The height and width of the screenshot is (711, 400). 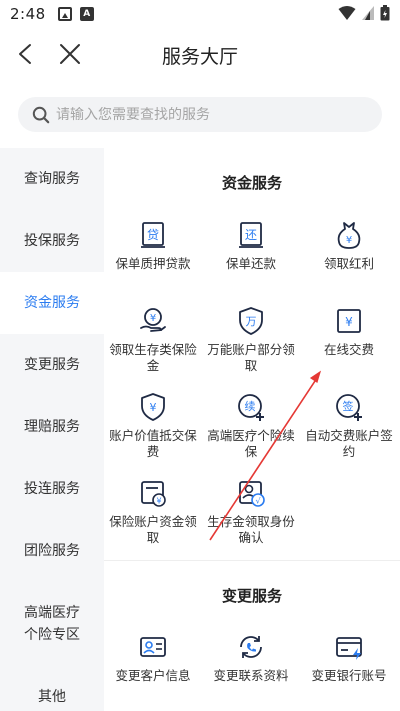 I want to click on service-change-contact: 变更联系资料, so click(x=251, y=658).